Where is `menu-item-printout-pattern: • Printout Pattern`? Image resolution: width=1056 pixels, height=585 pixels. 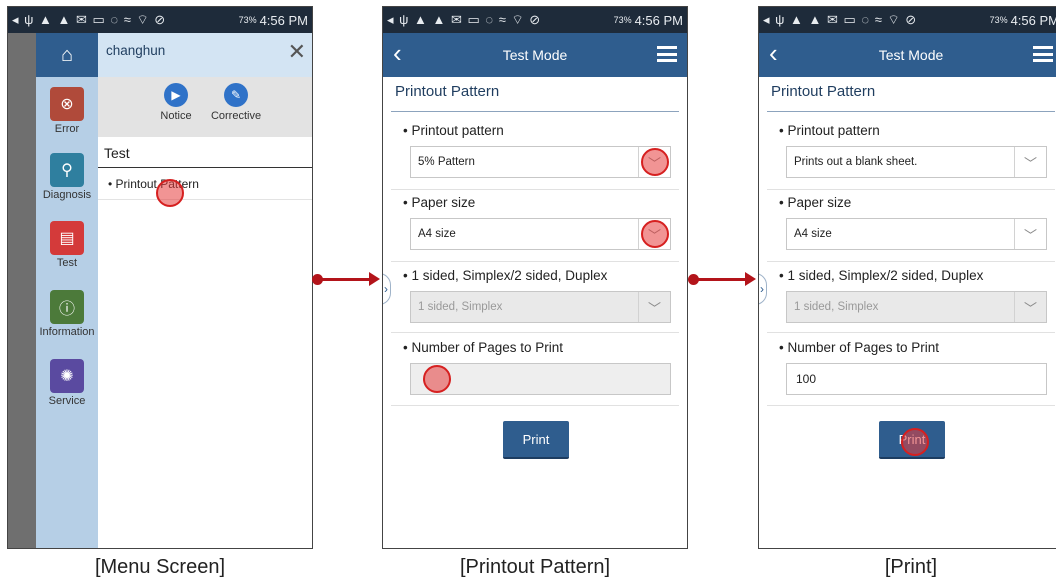 menu-item-printout-pattern: • Printout Pattern is located at coordinates (153, 184).